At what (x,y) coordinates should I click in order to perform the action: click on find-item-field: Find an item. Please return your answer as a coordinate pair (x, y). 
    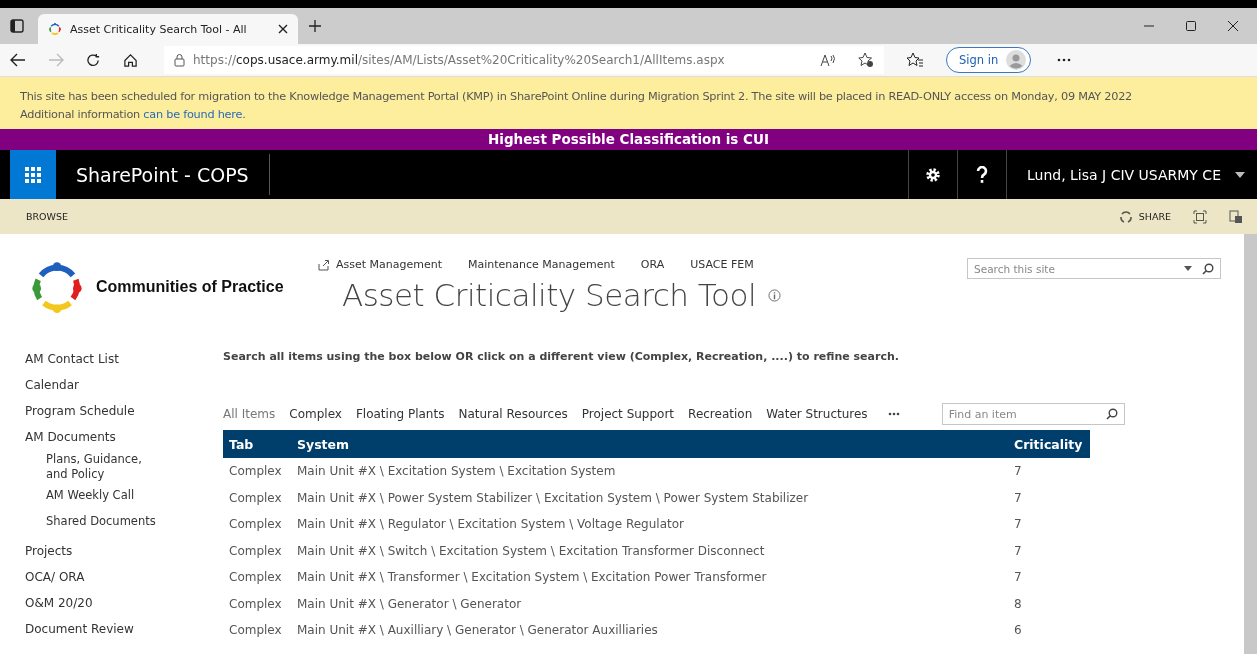
    Looking at the image, I should click on (1033, 414).